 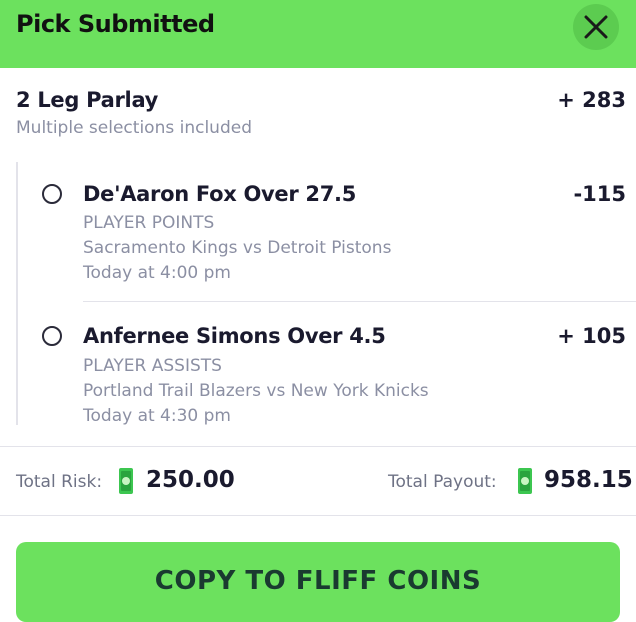 I want to click on parlay-subtitle: Multiple selections included, so click(x=134, y=128).